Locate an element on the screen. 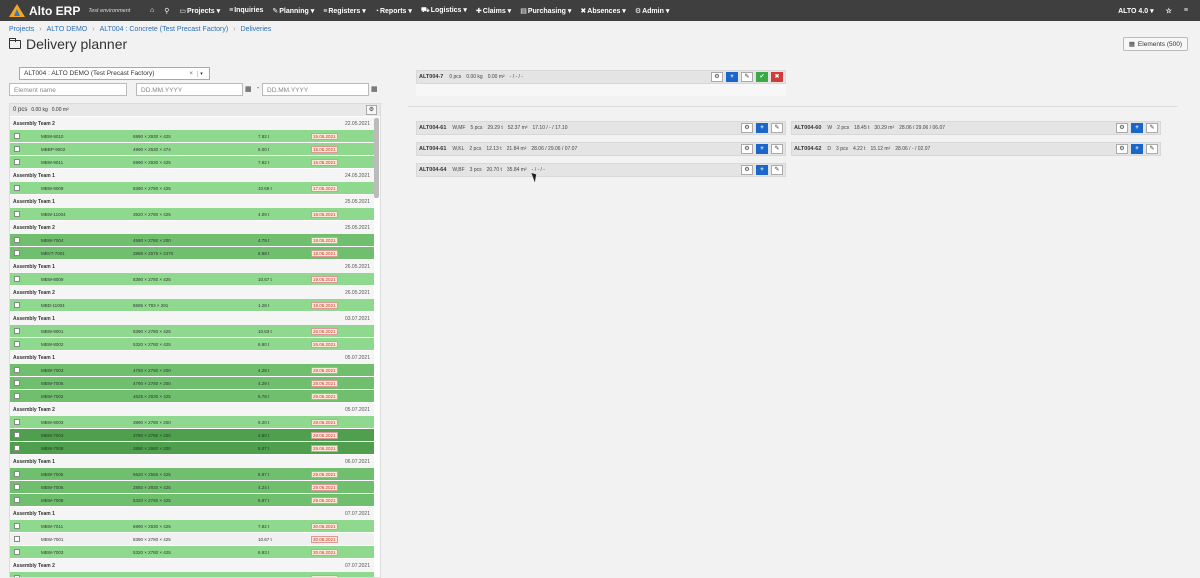 The height and width of the screenshot is (578, 1200). nav-item-10: ✖Absences ▾ is located at coordinates (602, 11).